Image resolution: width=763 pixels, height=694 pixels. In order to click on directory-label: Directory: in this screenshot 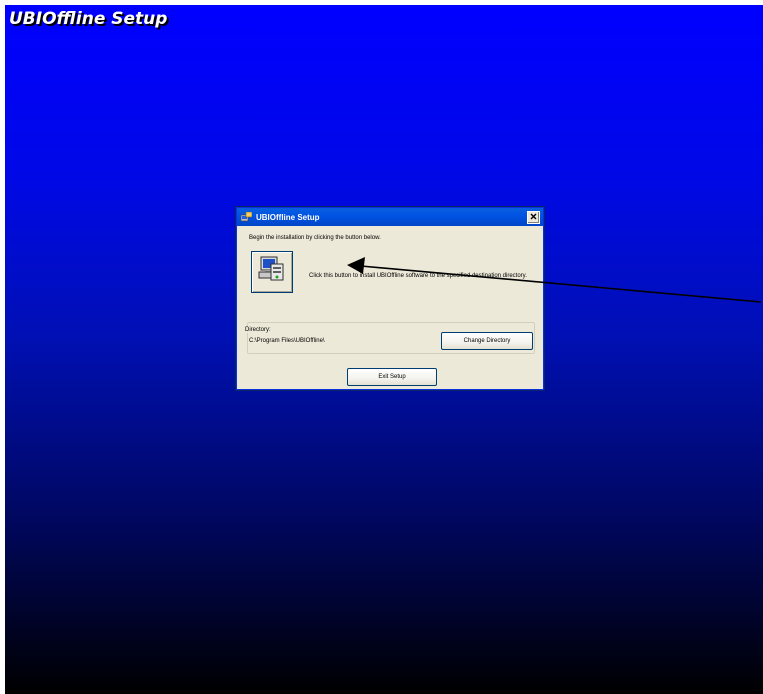, I will do `click(258, 330)`.